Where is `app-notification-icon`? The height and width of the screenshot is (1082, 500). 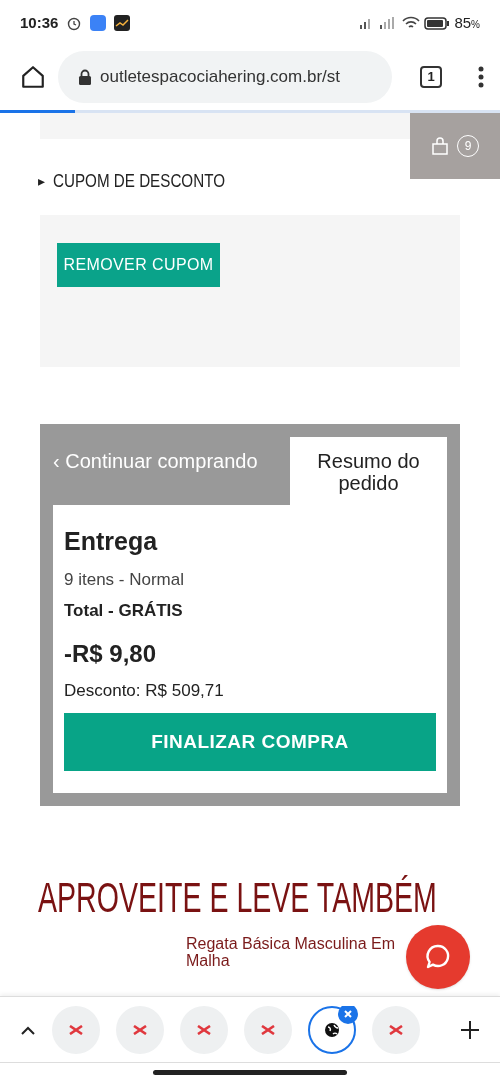 app-notification-icon is located at coordinates (98, 23).